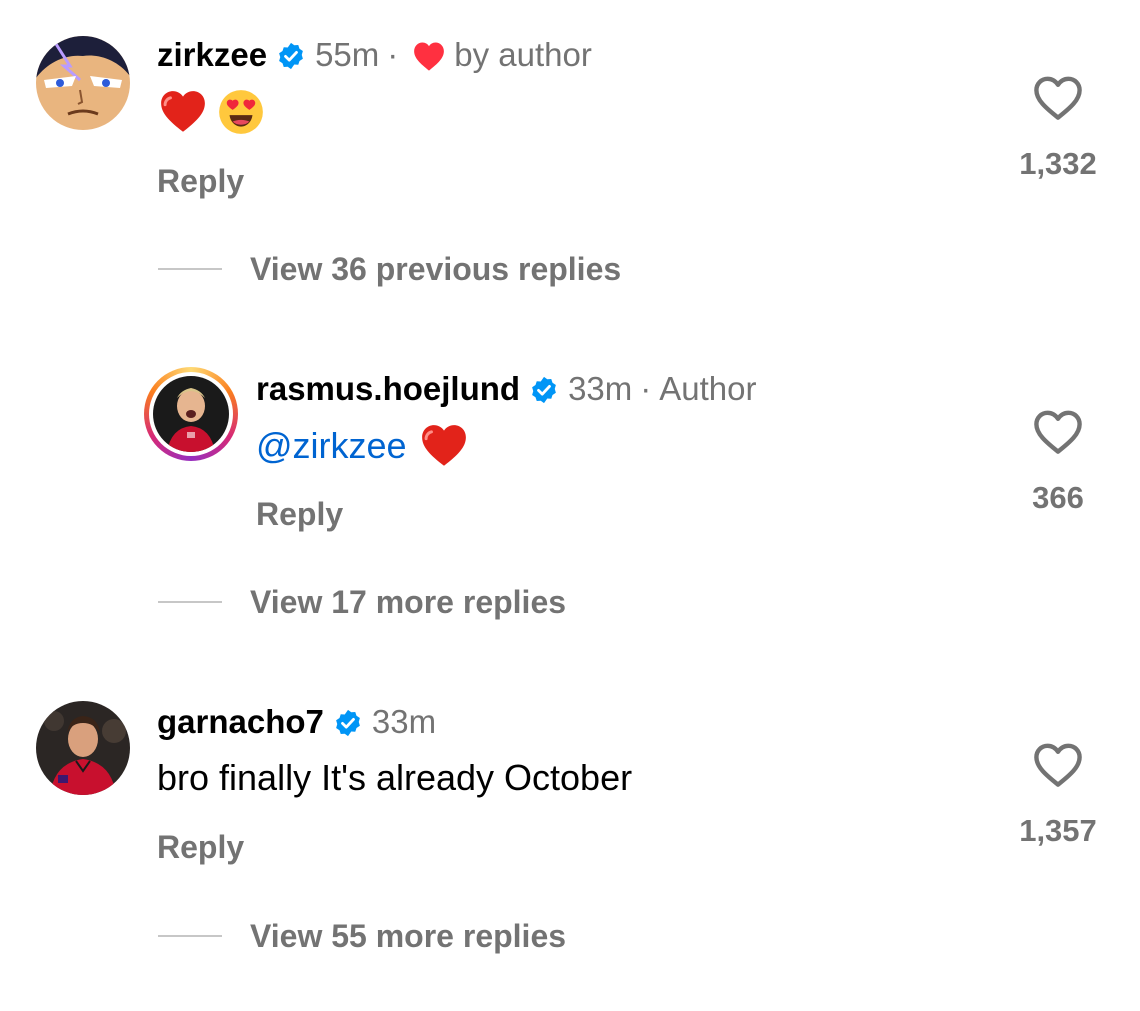 Image resolution: width=1140 pixels, height=1011 pixels. I want to click on comment-header: zirkzee 55m · by author, so click(374, 55).